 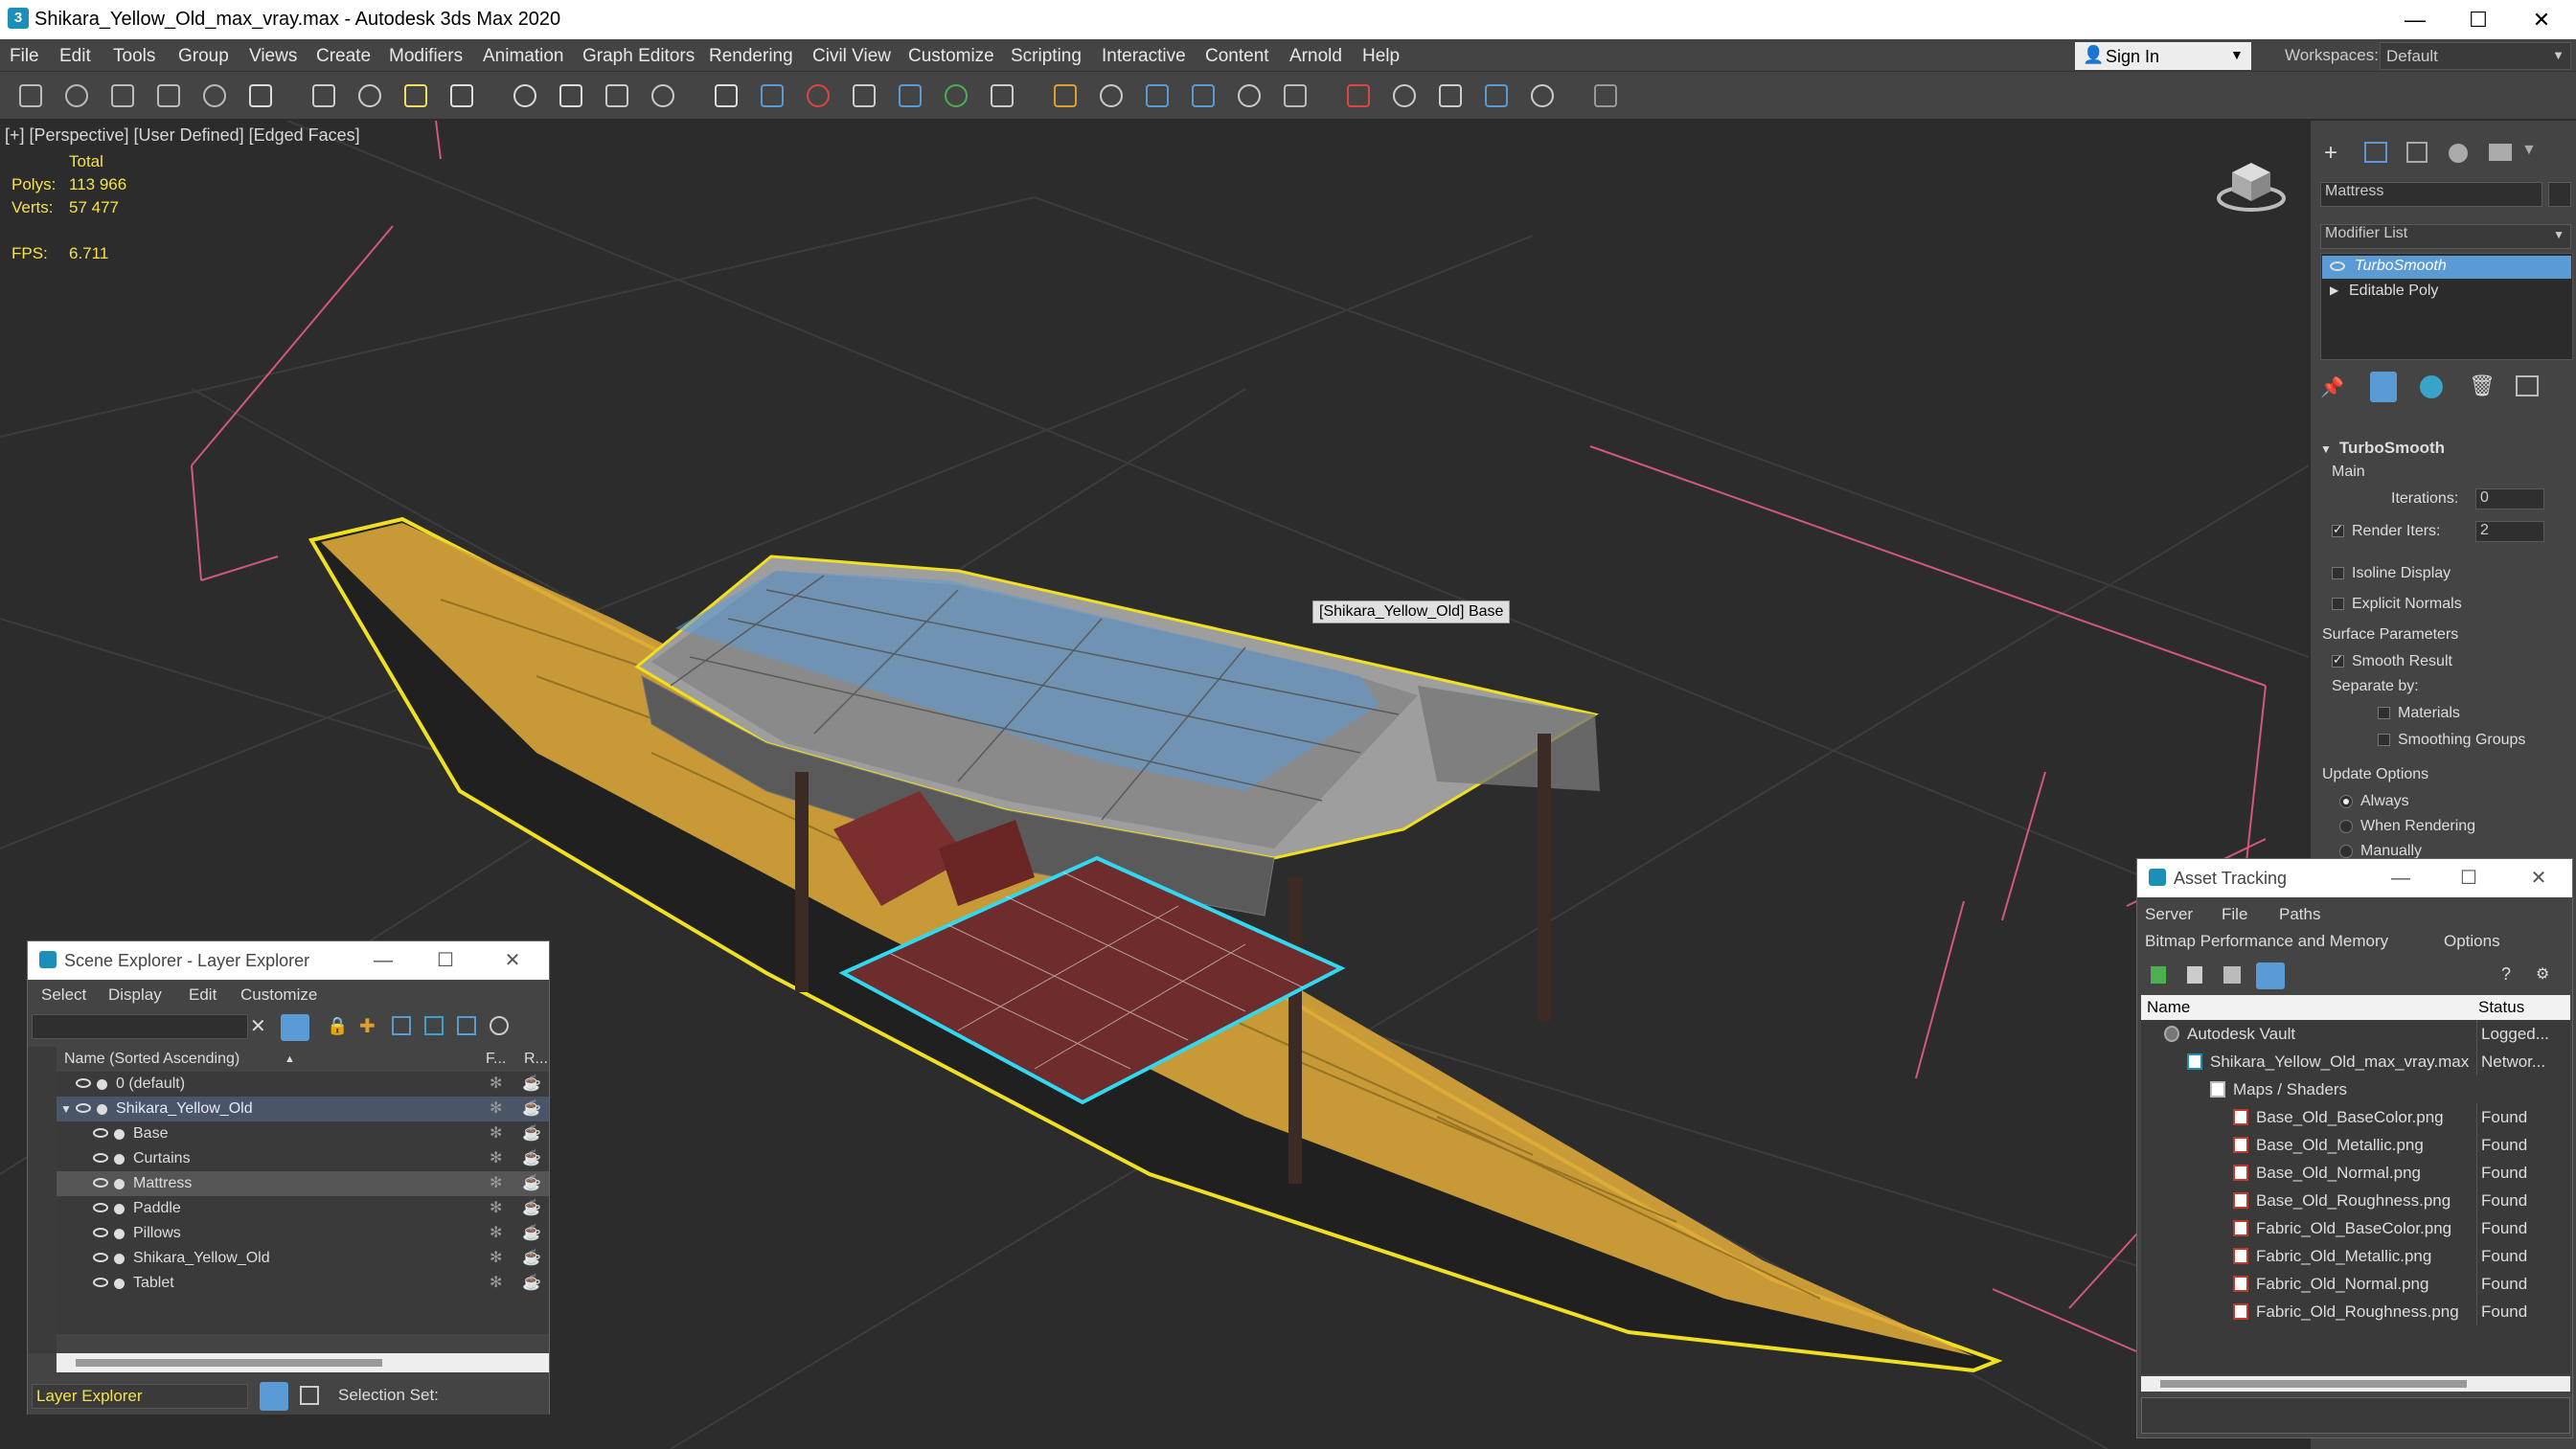 What do you see at coordinates (434, 1025) in the screenshot?
I see `hierarchy-icon` at bounding box center [434, 1025].